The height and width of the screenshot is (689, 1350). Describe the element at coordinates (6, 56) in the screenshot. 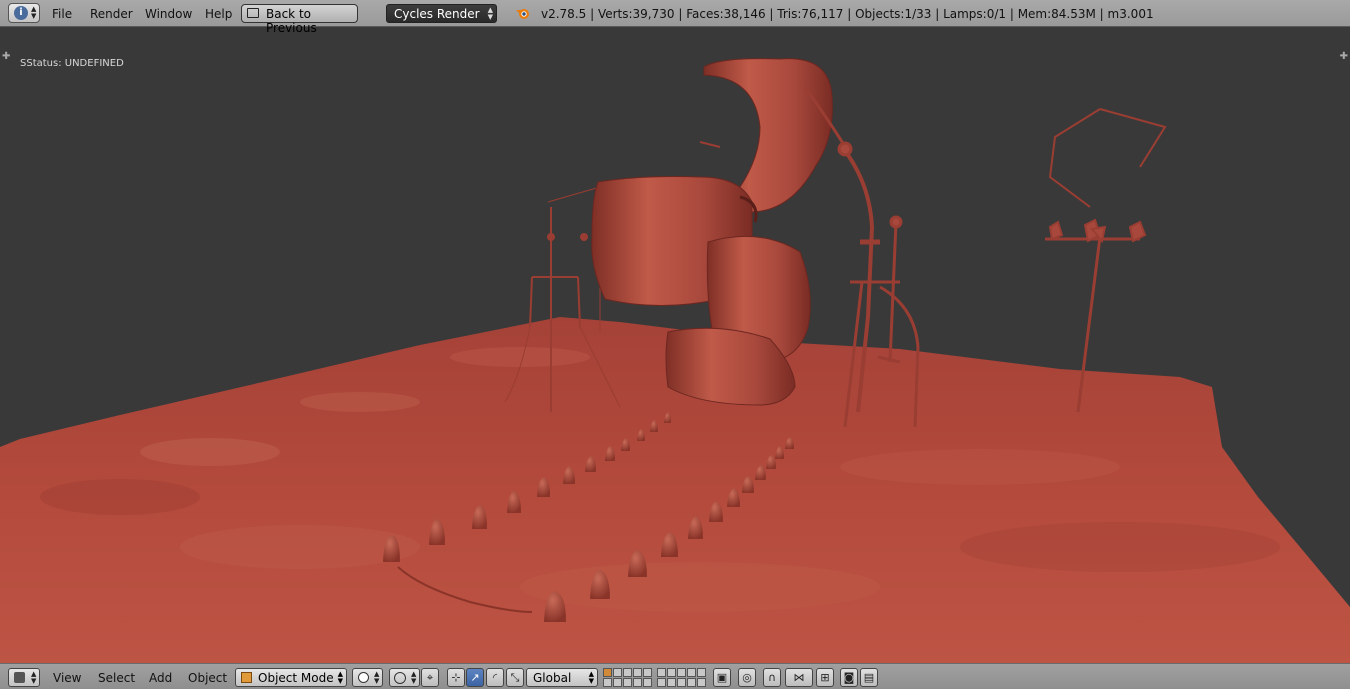

I see `region-toggle-left-icon: ✚` at that location.